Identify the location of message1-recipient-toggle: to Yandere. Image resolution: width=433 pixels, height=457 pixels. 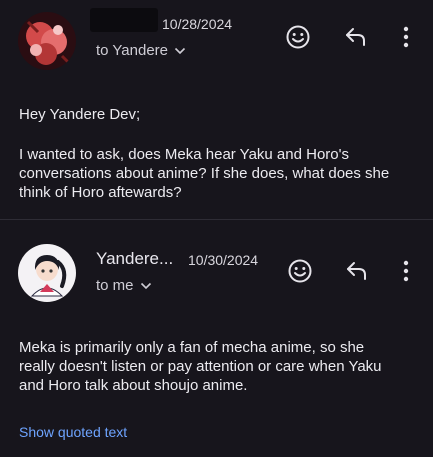
(141, 50).